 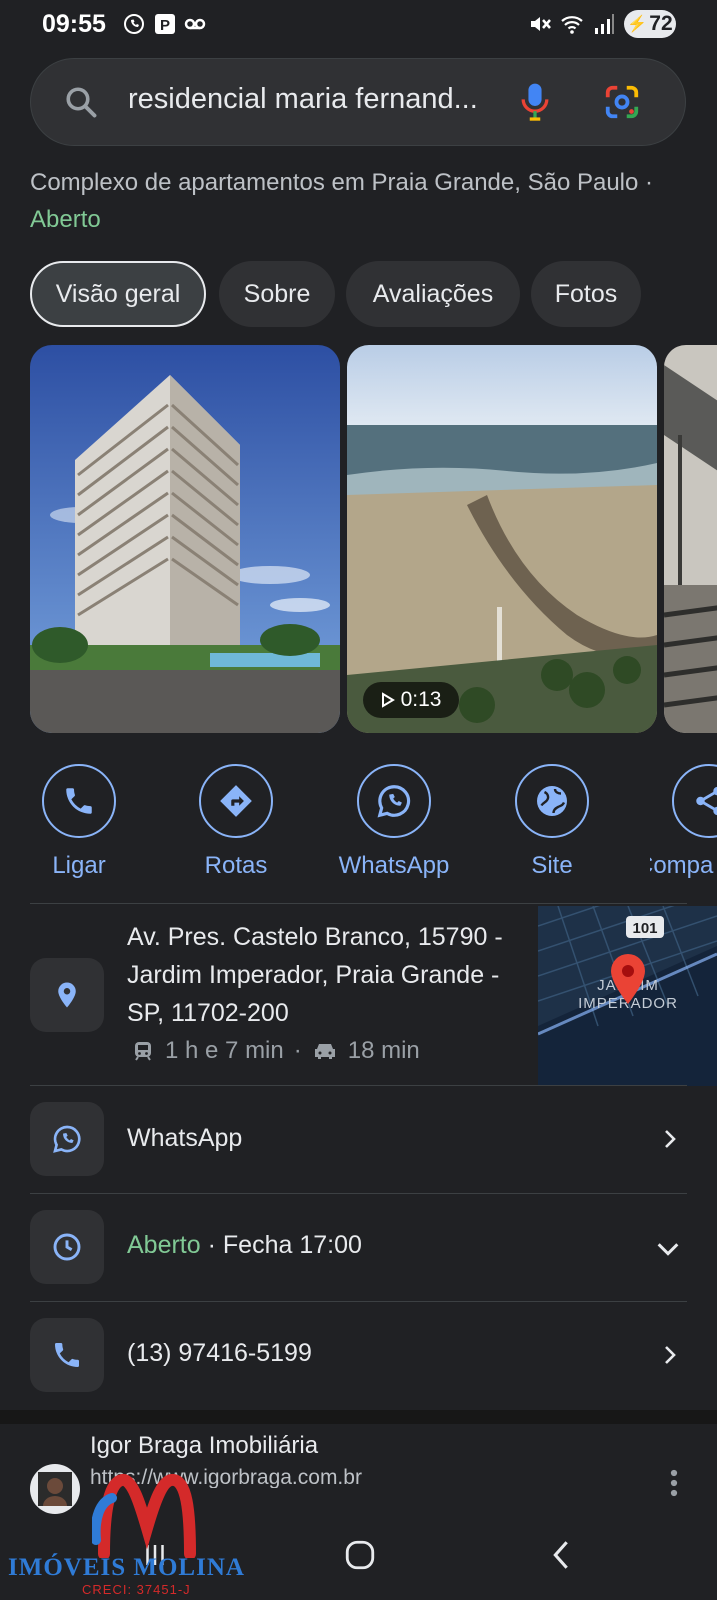 What do you see at coordinates (541, 24) in the screenshot?
I see `mute-icon` at bounding box center [541, 24].